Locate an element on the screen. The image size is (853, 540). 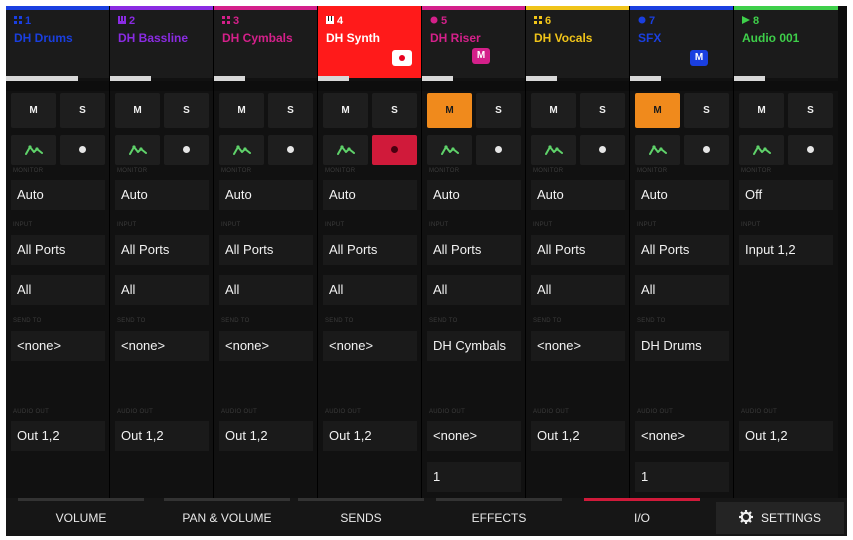
track-header: 6 DH Vocals is located at coordinates (577, 42).